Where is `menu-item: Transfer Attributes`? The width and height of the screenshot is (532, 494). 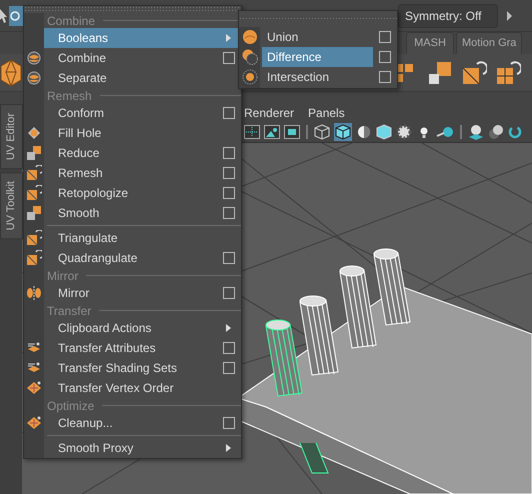 menu-item: Transfer Attributes is located at coordinates (142, 348).